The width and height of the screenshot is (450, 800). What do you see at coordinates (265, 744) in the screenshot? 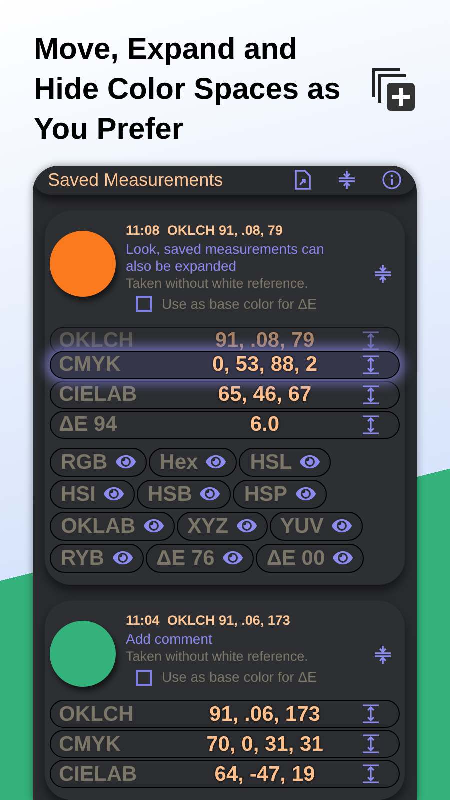
I see `color-value: 70, 0, 31, 31` at bounding box center [265, 744].